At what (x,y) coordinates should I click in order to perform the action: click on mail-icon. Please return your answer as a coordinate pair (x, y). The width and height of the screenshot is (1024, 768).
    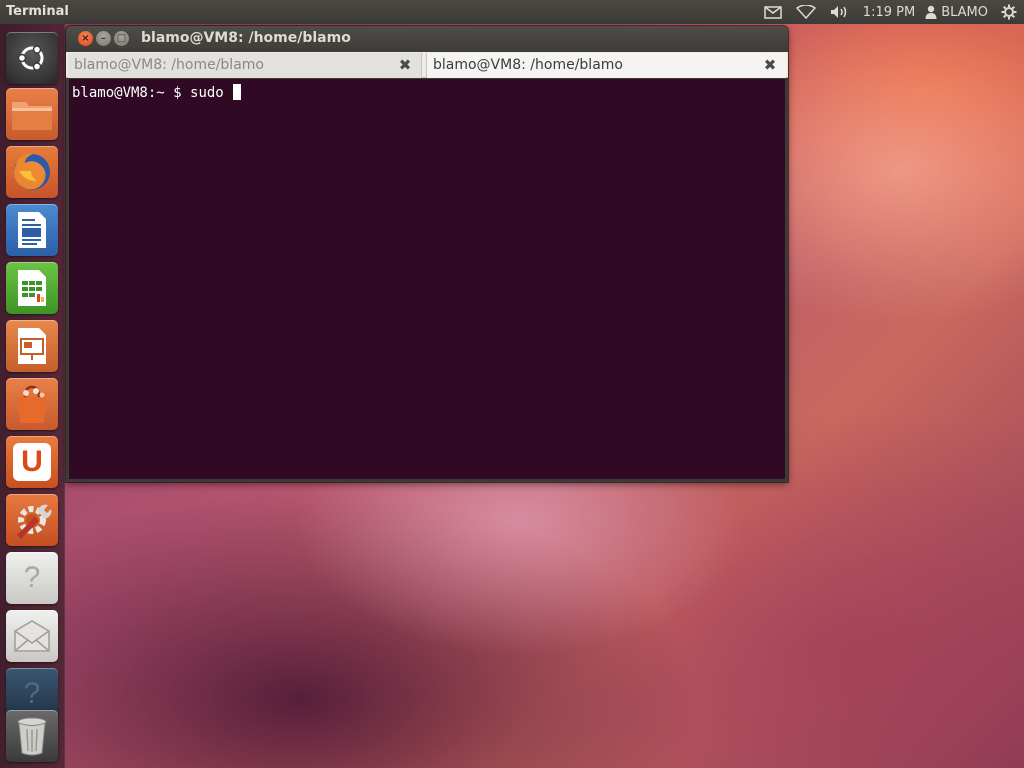
    Looking at the image, I should click on (773, 12).